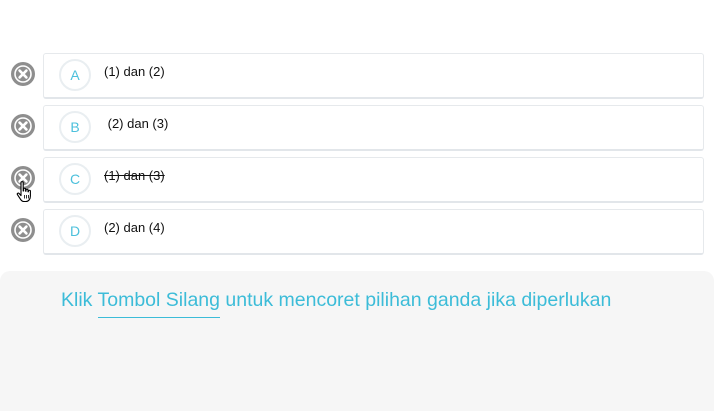 Image resolution: width=714 pixels, height=411 pixels. What do you see at coordinates (75, 179) in the screenshot?
I see `option-letter: C` at bounding box center [75, 179].